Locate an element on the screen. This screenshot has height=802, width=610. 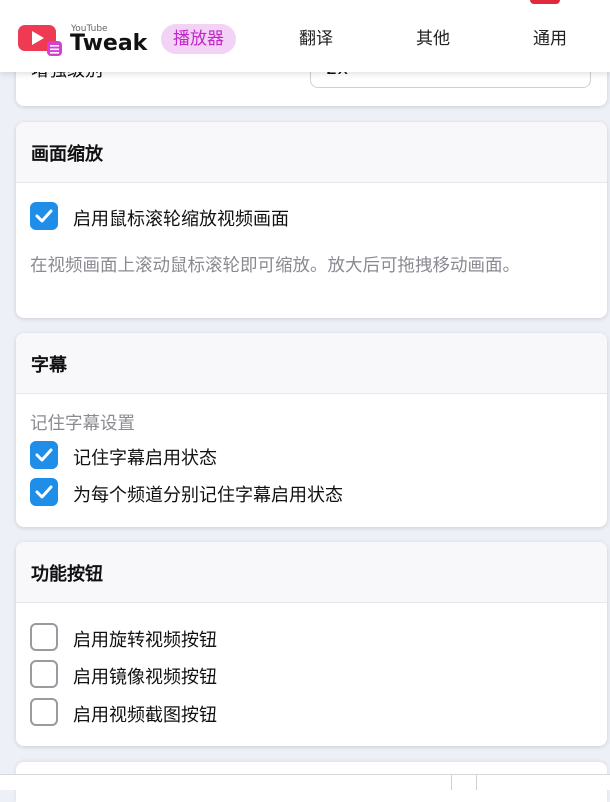
subtitle-group-label: 记住字幕设置 is located at coordinates (82, 424).